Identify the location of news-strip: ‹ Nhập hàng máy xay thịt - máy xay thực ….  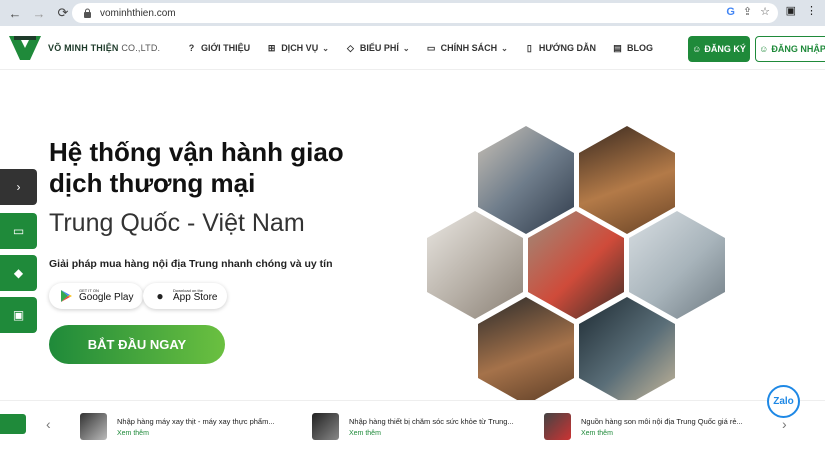
(412, 425).